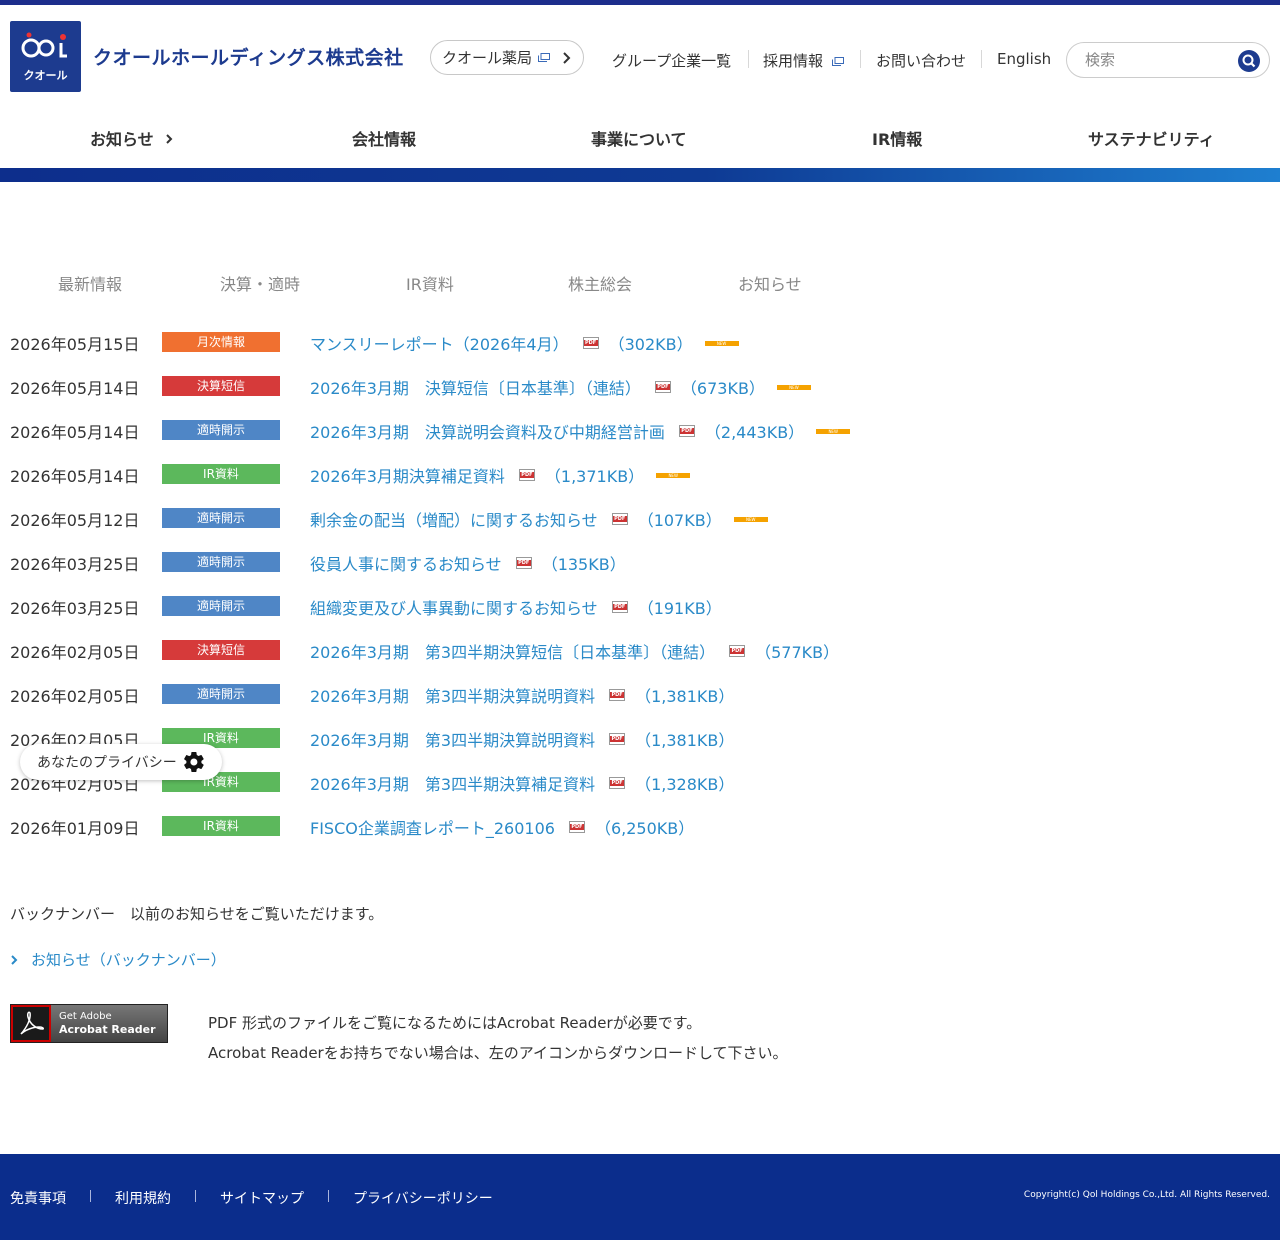 This screenshot has height=1240, width=1280. I want to click on news-file-size: （1,381KB）, so click(685, 740).